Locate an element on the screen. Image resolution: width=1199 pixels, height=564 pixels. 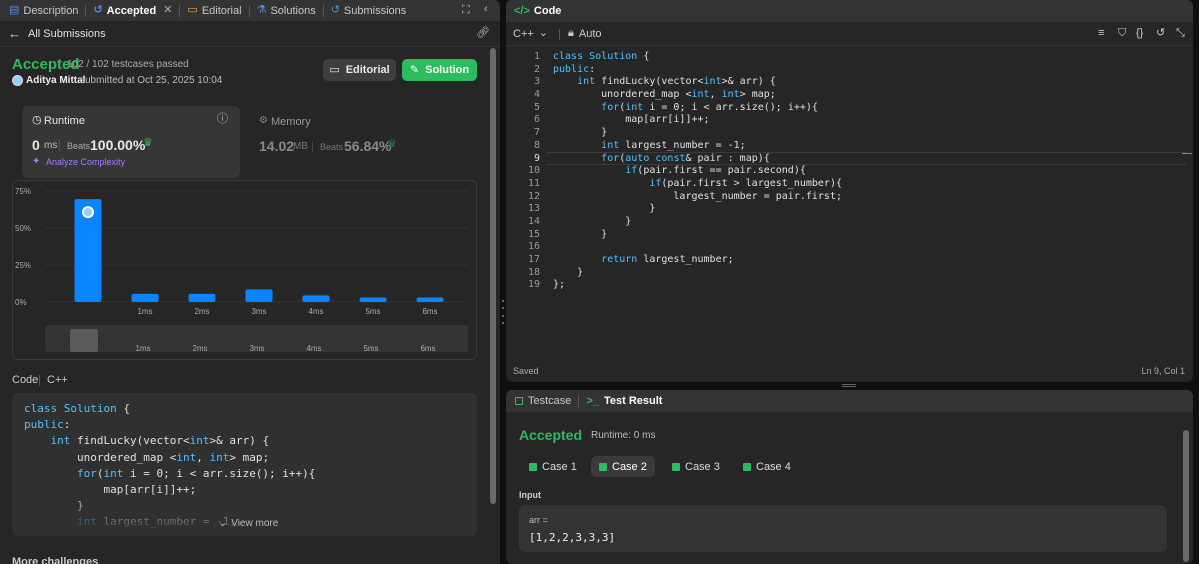
line-number: 10 is located at coordinates (533, 171).